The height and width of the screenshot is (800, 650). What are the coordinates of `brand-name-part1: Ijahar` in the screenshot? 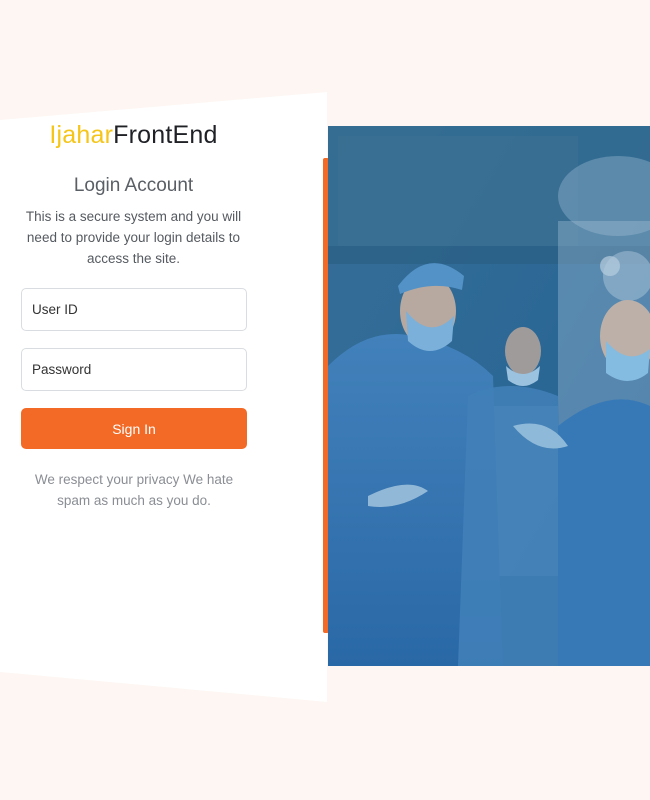 It's located at (81, 135).